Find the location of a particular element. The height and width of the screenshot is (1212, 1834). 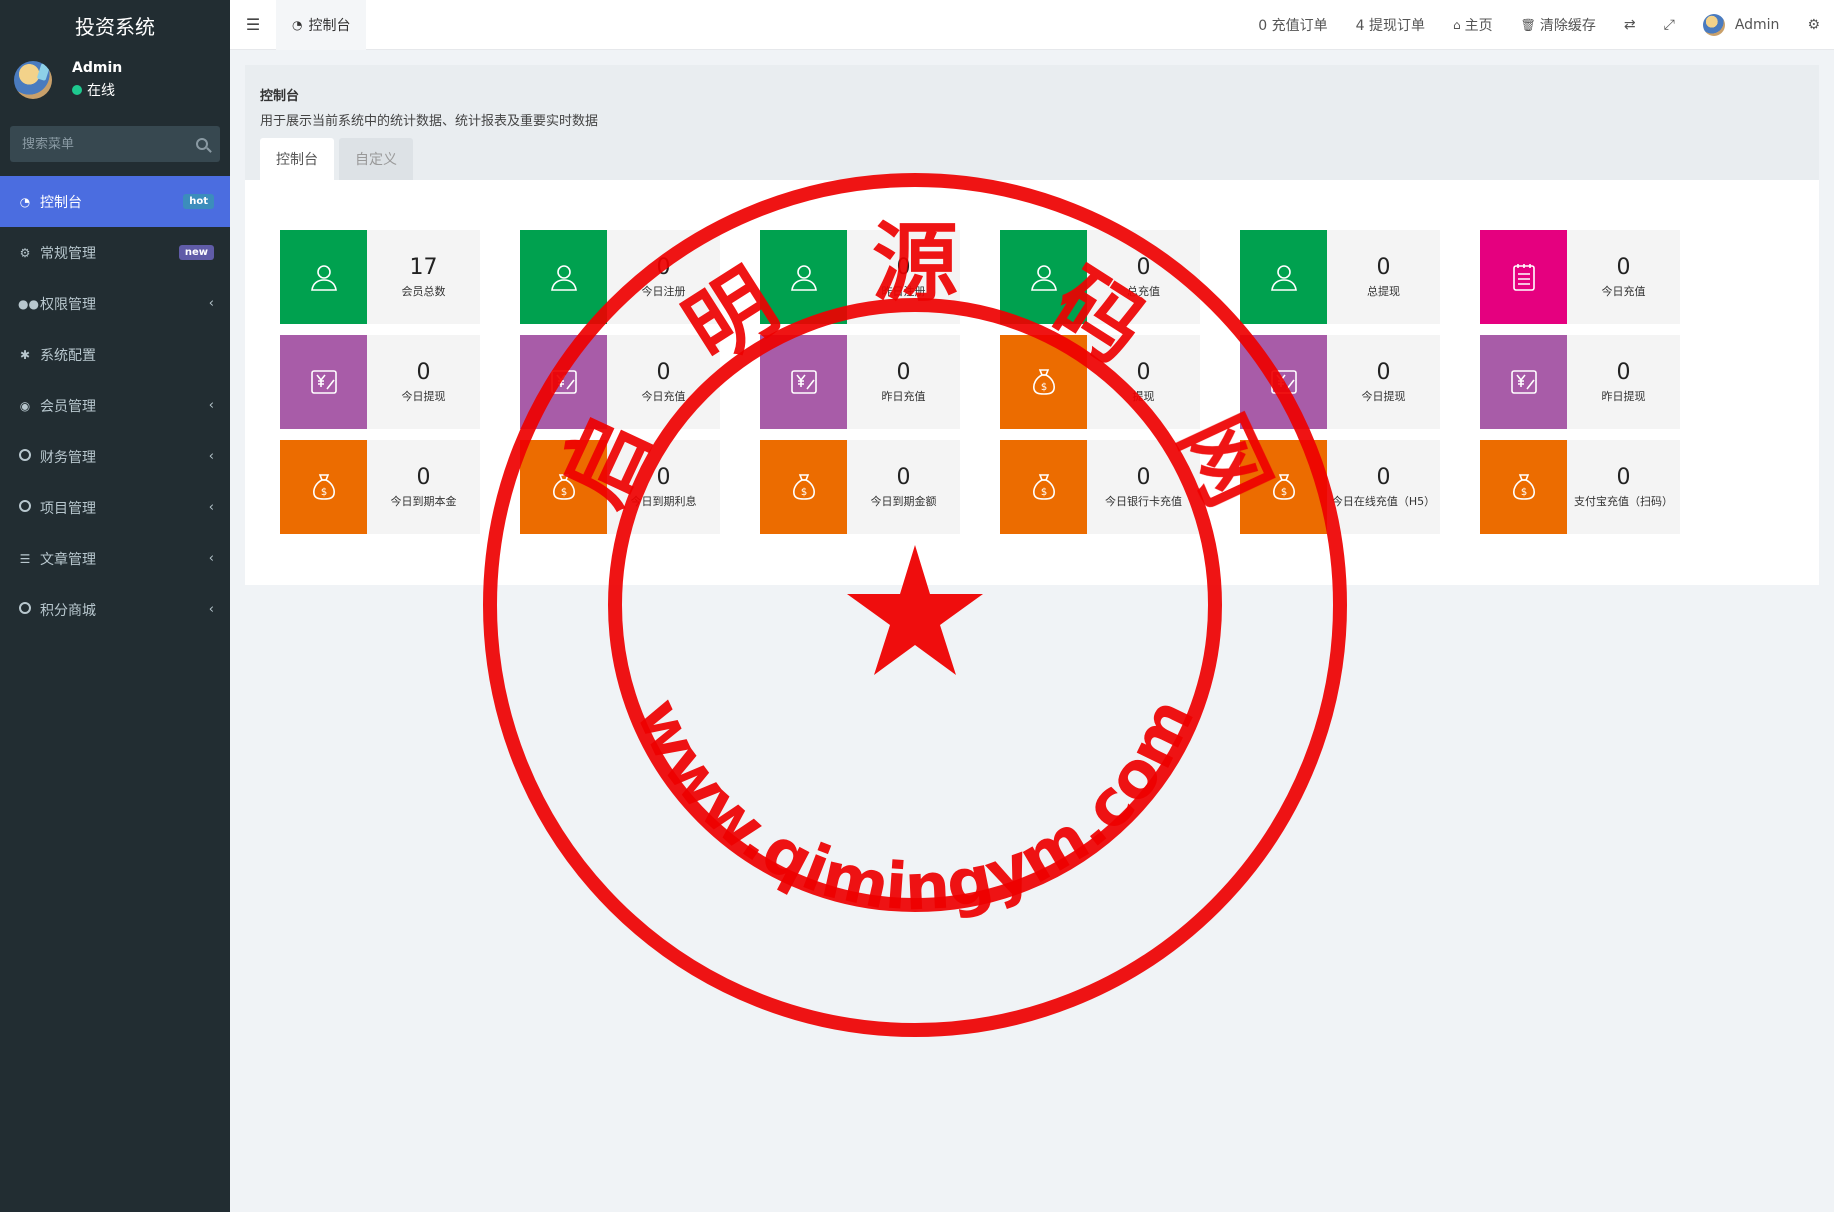

settings-icon: ⚙ is located at coordinates (1813, 25).